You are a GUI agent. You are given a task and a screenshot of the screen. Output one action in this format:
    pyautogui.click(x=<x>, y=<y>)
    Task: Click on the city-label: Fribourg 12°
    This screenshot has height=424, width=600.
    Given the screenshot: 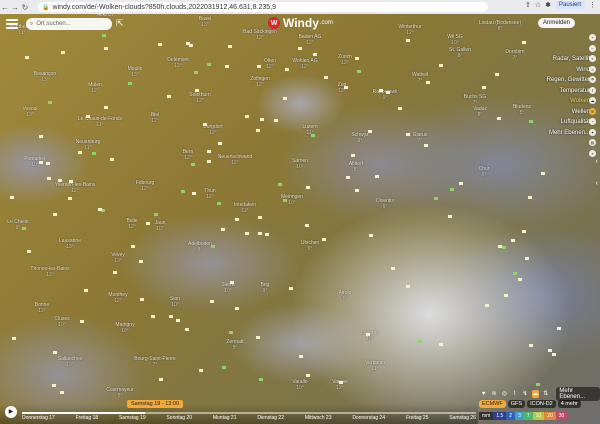 What is the action you would take?
    pyautogui.click(x=145, y=186)
    